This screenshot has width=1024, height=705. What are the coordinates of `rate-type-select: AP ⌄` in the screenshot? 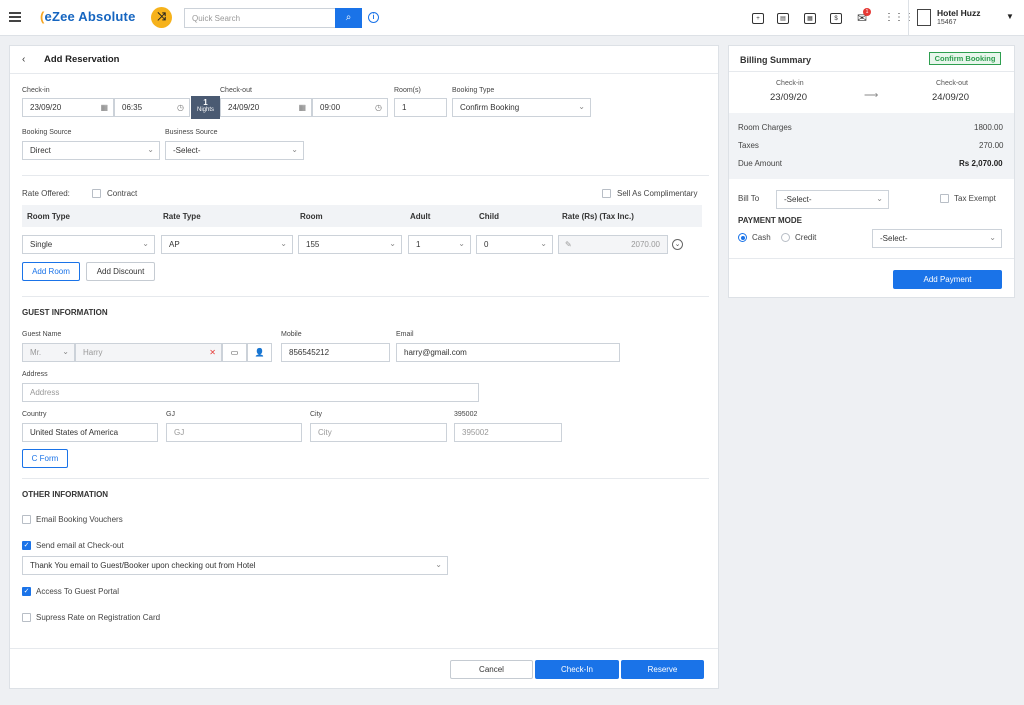 It's located at (227, 244).